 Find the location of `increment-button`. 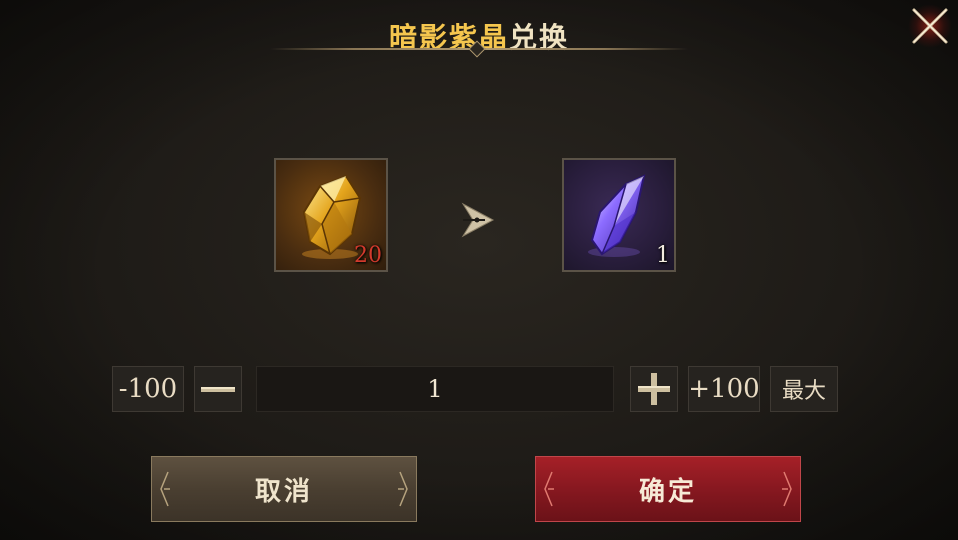

increment-button is located at coordinates (654, 389).